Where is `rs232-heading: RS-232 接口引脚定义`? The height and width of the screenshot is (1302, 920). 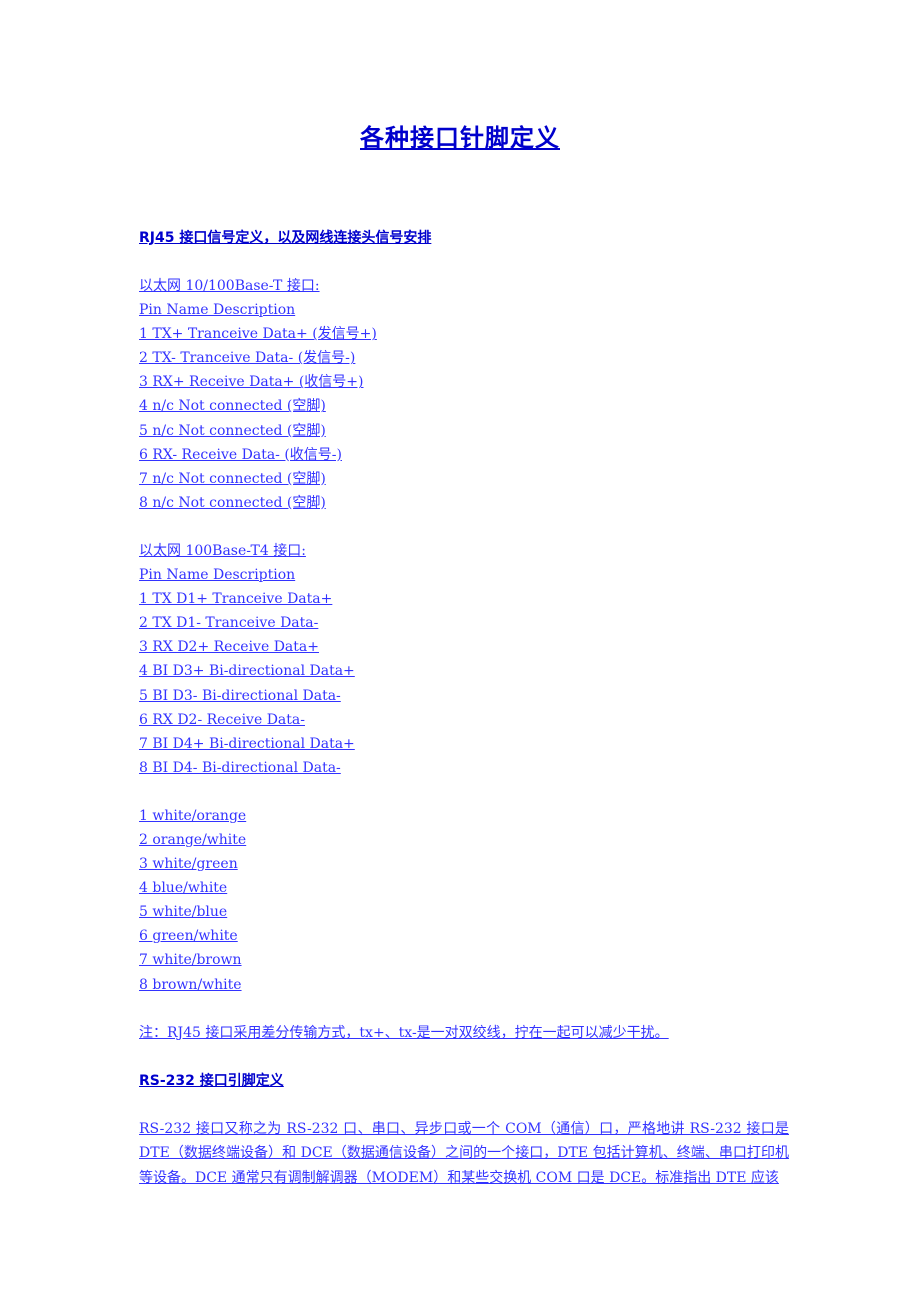
rs232-heading: RS-232 接口引脚定义 is located at coordinates (464, 1081).